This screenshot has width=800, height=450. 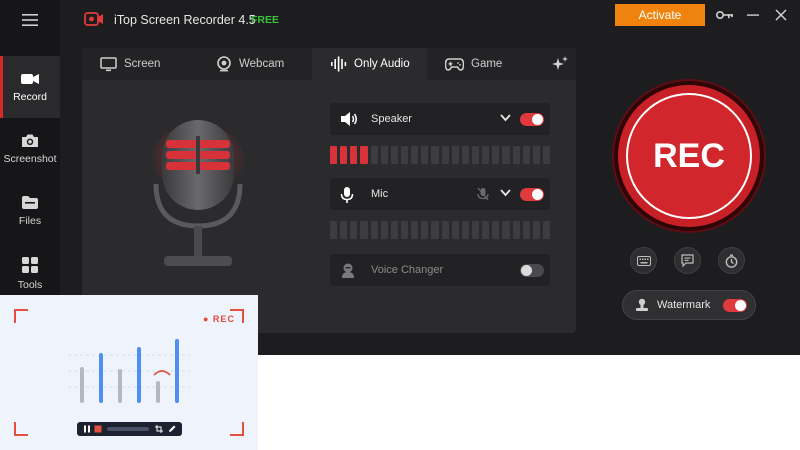 I want to click on hamburger-icon, so click(x=30, y=20).